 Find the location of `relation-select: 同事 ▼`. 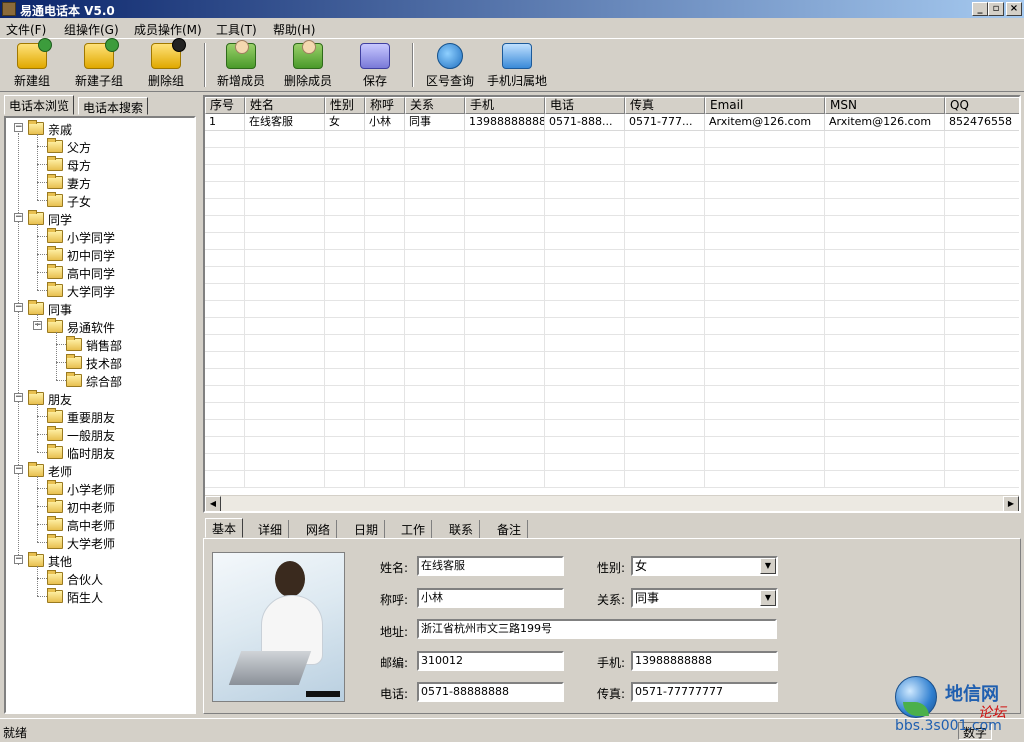

relation-select: 同事 ▼ is located at coordinates (704, 598).